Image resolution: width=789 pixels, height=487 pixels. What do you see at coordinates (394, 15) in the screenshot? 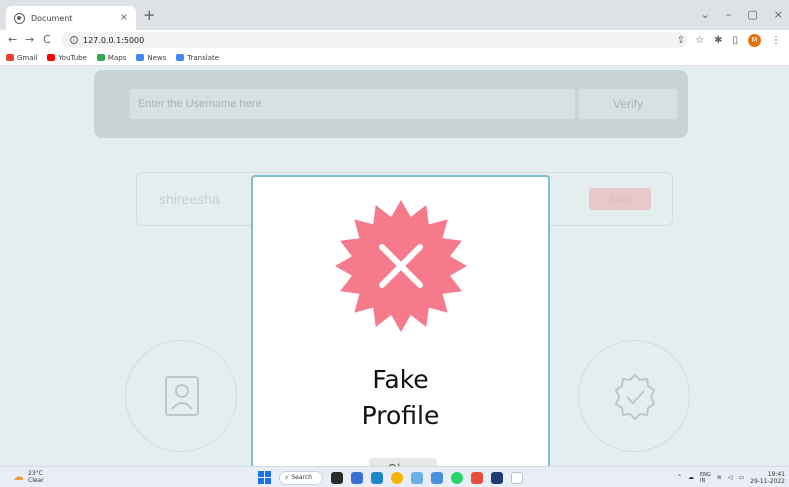
I see `browser-tabstrip: Document × + ⌄ – ▢ ×` at bounding box center [394, 15].